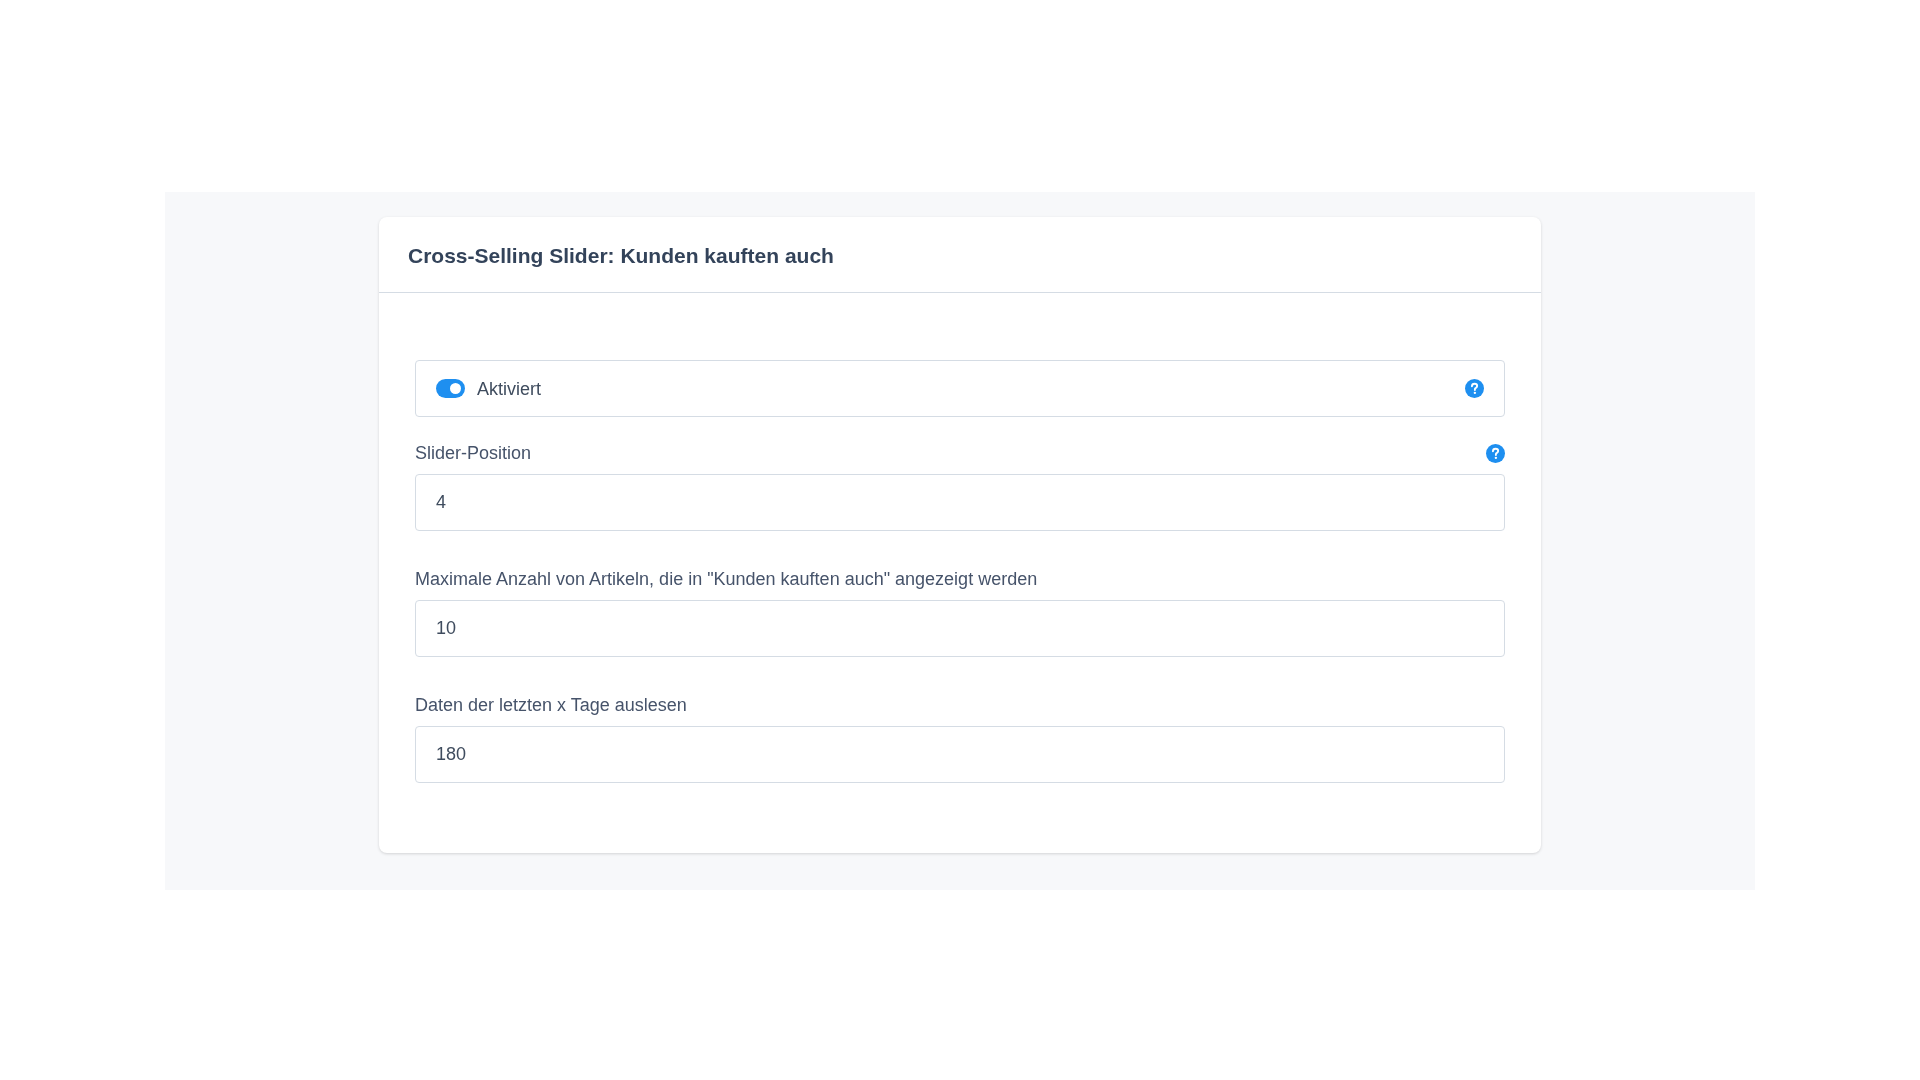 This screenshot has height=1080, width=1920. Describe the element at coordinates (960, 754) in the screenshot. I see `input-field: 180` at that location.